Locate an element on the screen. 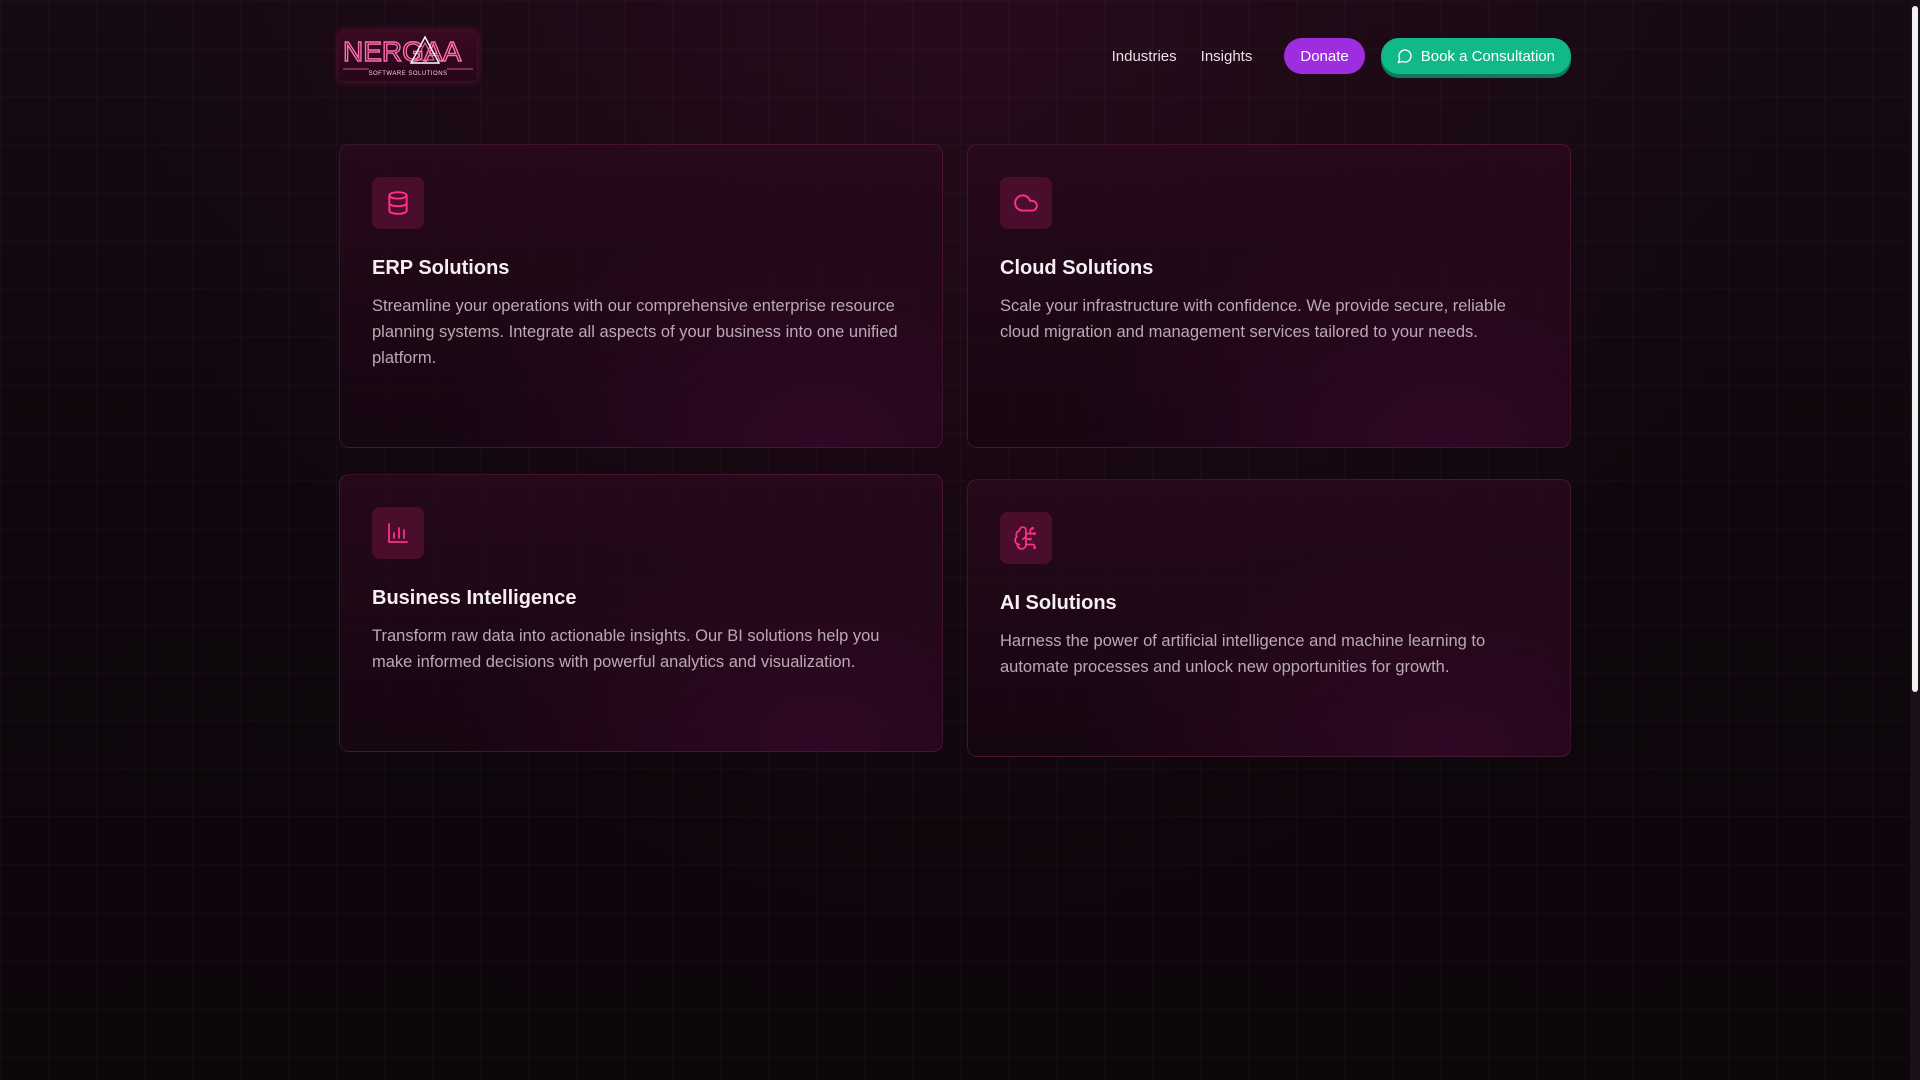  nav-link-industries: Industries is located at coordinates (1144, 56).